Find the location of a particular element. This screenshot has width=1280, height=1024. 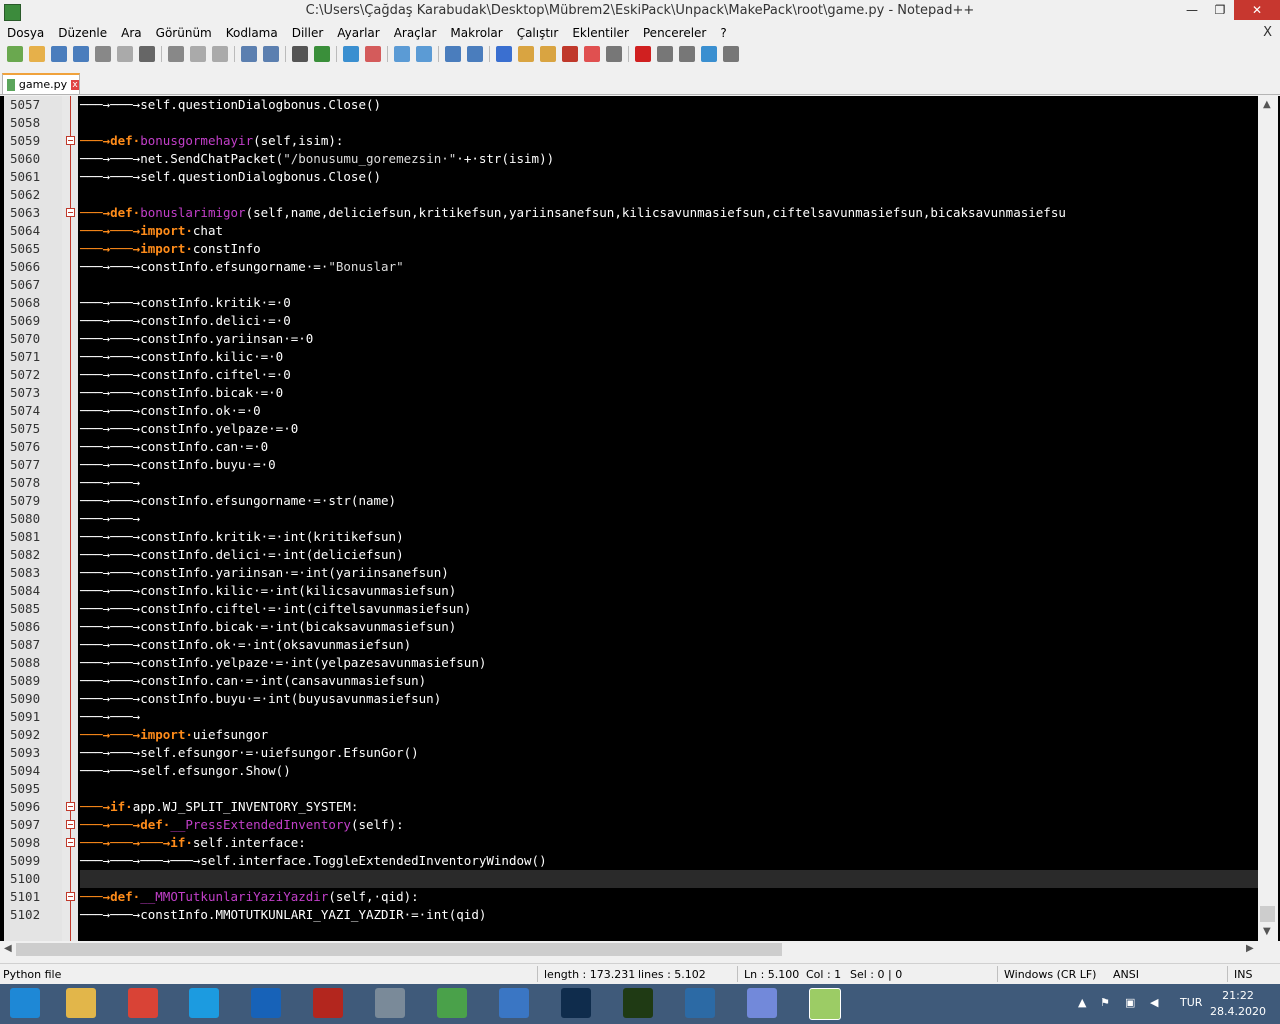

scroll-down-icon: ▼ is located at coordinates (1267, 931).